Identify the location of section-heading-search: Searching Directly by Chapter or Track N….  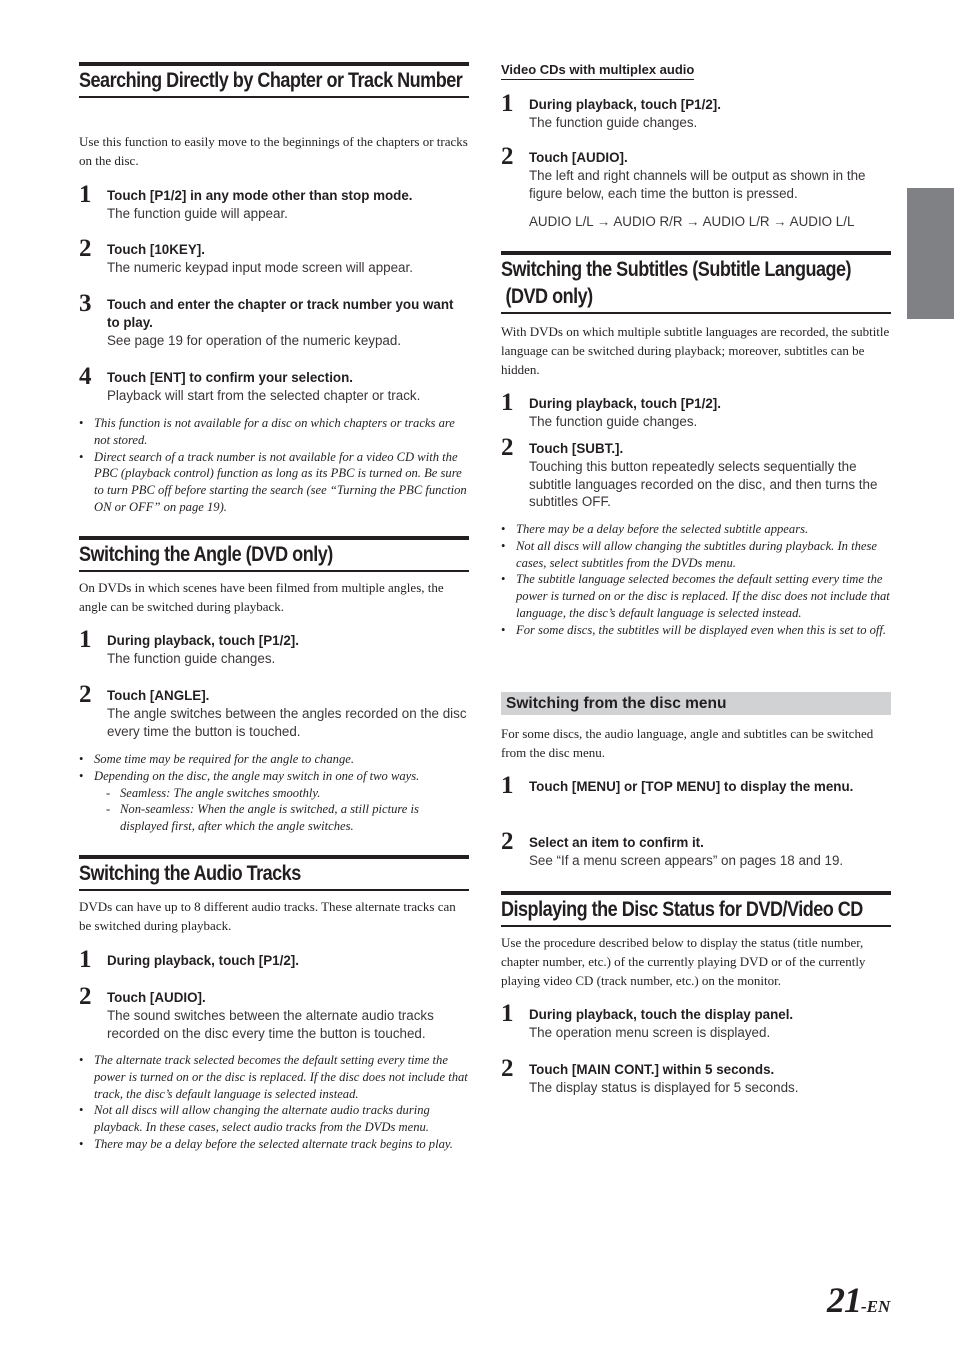
(274, 80).